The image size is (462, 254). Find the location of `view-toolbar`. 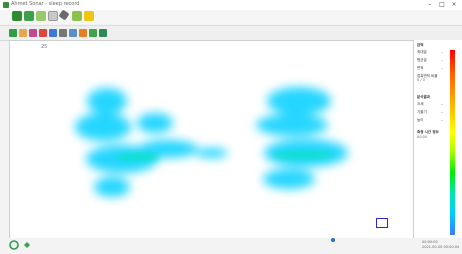

view-toolbar is located at coordinates (231, 33).